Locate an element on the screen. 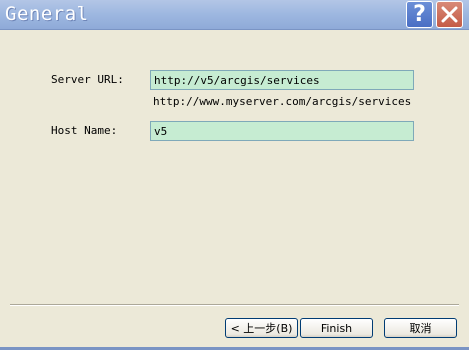 This screenshot has height=350, width=469. host-name-label: Host Name: is located at coordinates (84, 130).